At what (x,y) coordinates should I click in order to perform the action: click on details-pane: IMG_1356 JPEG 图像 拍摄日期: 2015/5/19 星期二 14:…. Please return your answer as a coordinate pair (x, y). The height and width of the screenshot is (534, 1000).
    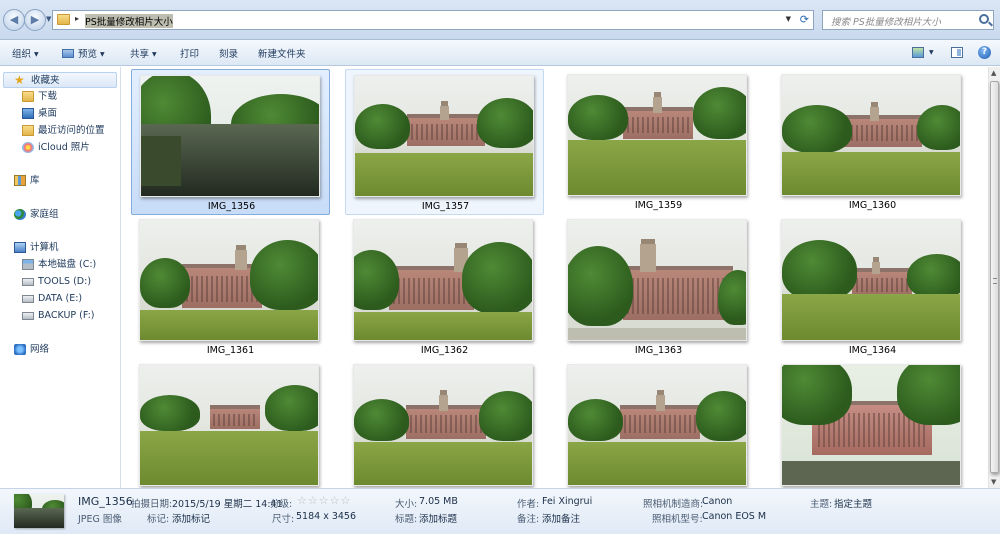
    Looking at the image, I should click on (500, 511).